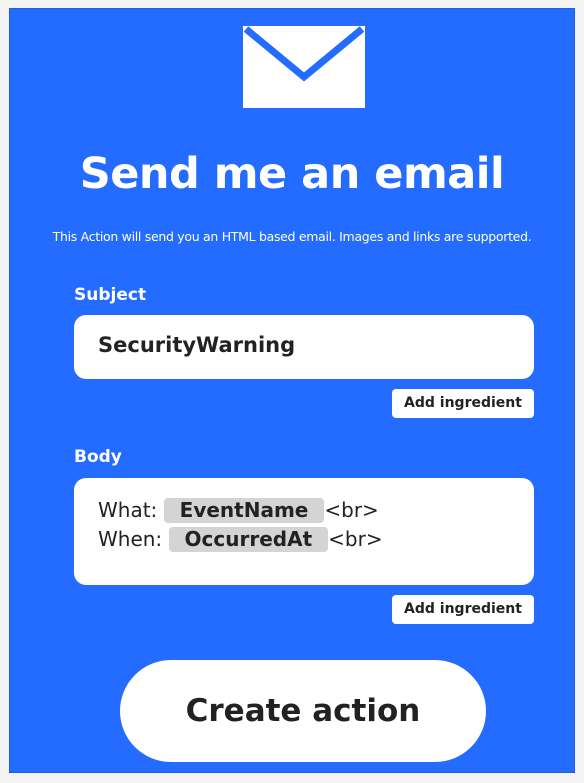  I want to click on ingredient-chip-occurred-at: OccurredAt, so click(248, 539).